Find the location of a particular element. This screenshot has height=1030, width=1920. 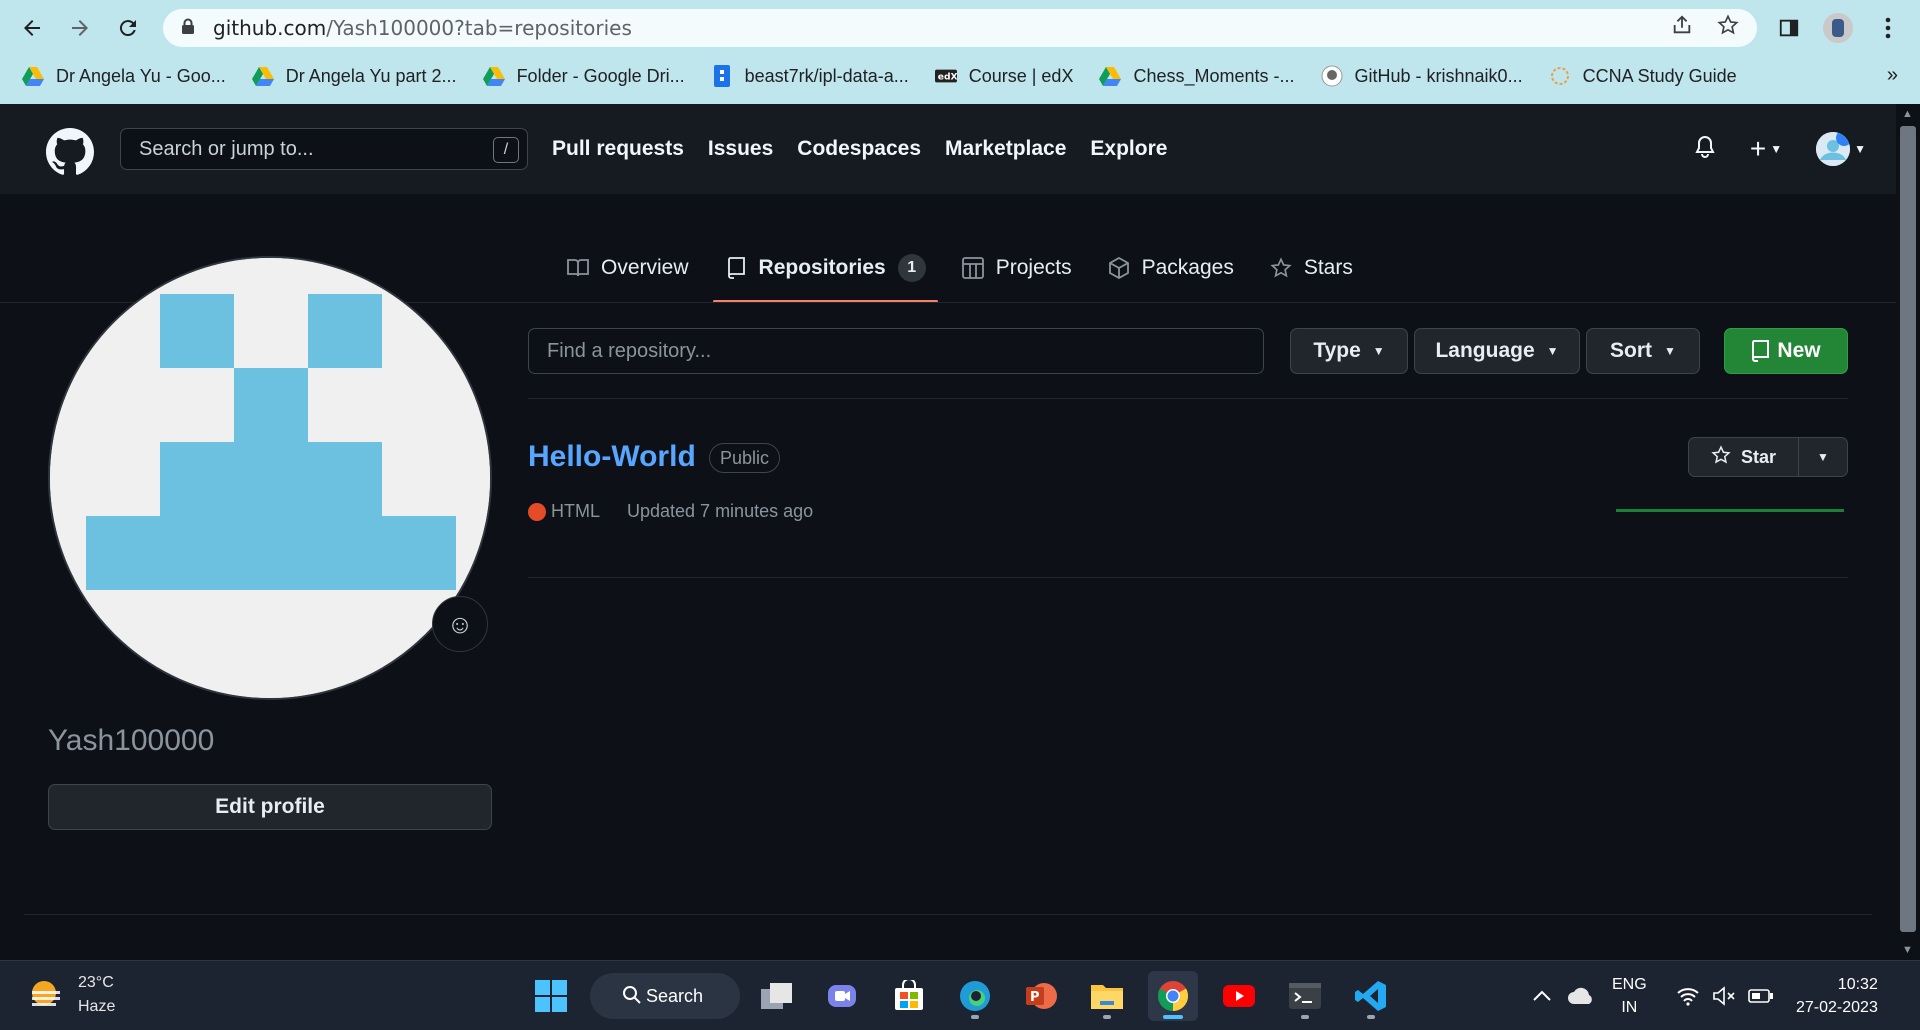

microsoft-store-button is located at coordinates (909, 996).